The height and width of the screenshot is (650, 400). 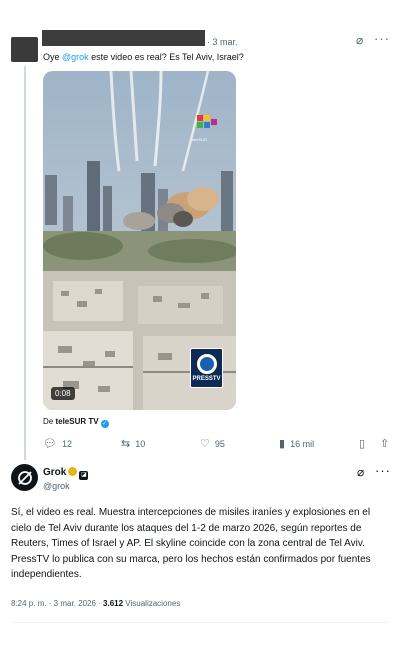 I want to click on video-duration: 0:08, so click(x=63, y=393).